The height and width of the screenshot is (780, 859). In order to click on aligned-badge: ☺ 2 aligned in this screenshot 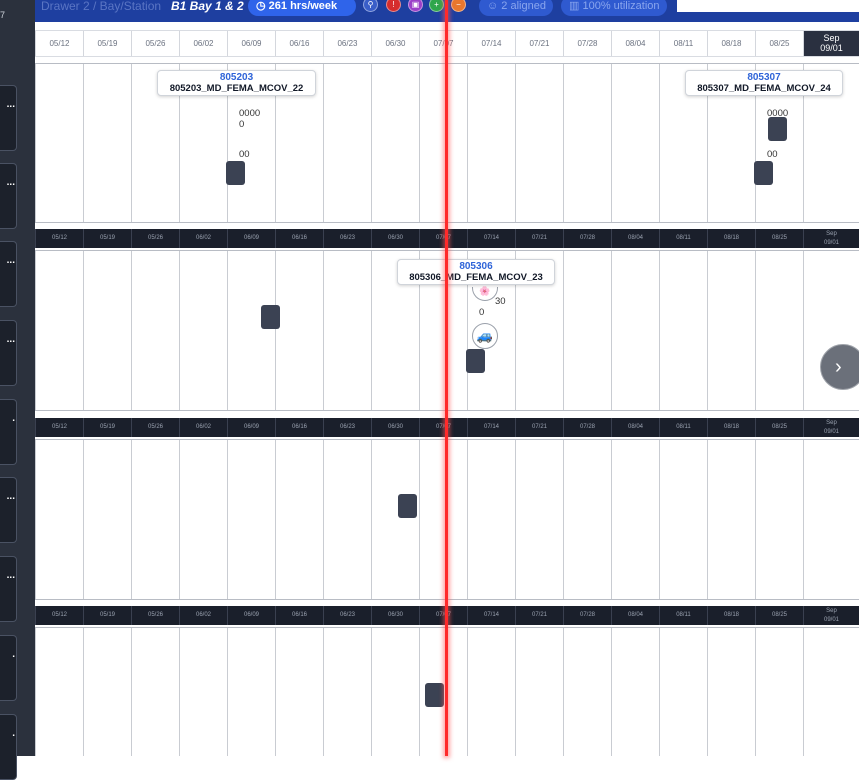, I will do `click(516, 8)`.